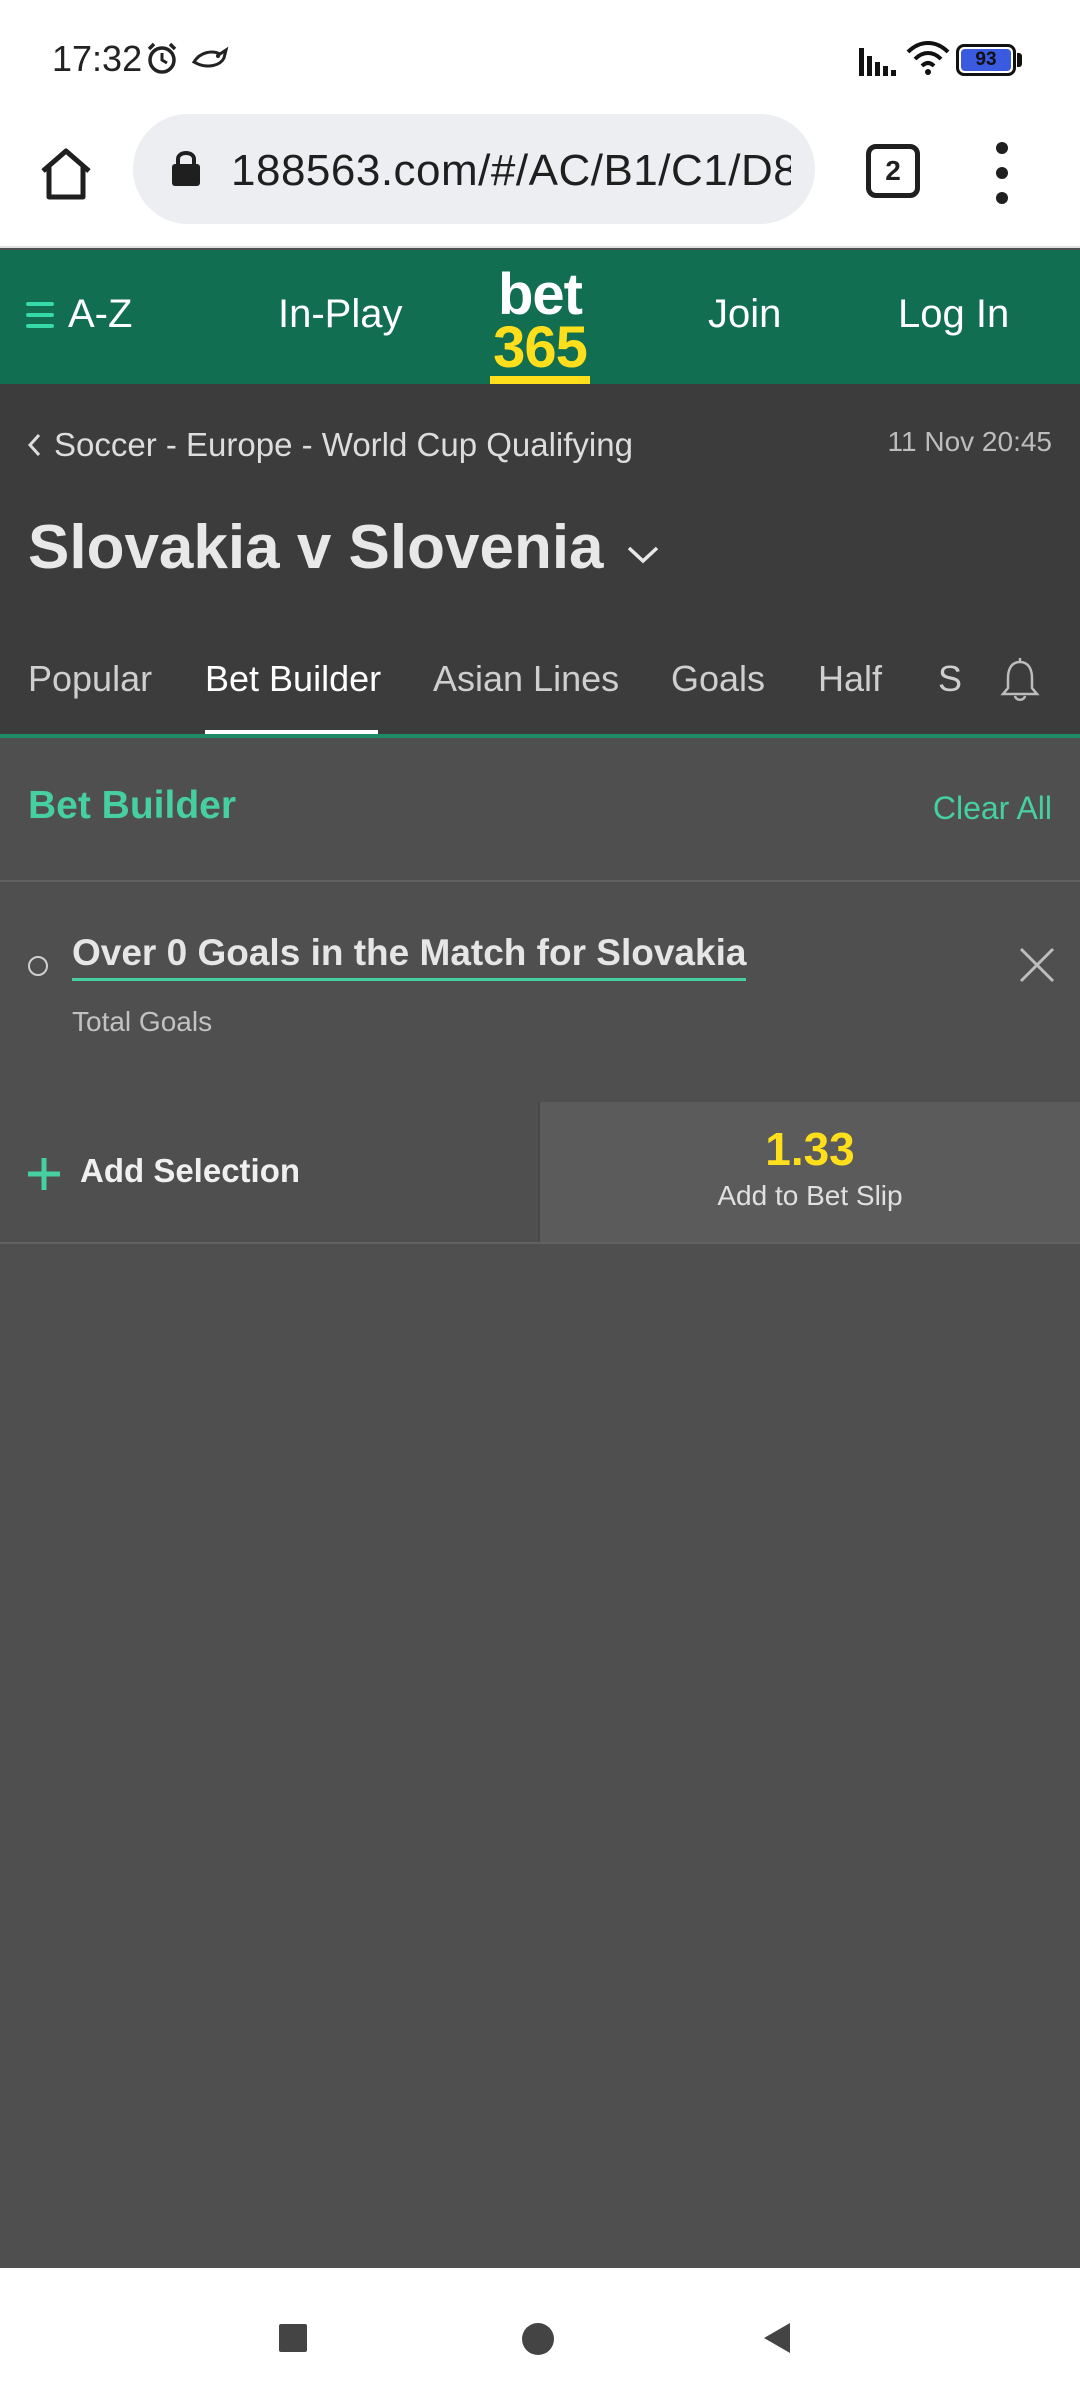 The width and height of the screenshot is (1080, 2400). Describe the element at coordinates (210, 57) in the screenshot. I see `bird-icon` at that location.